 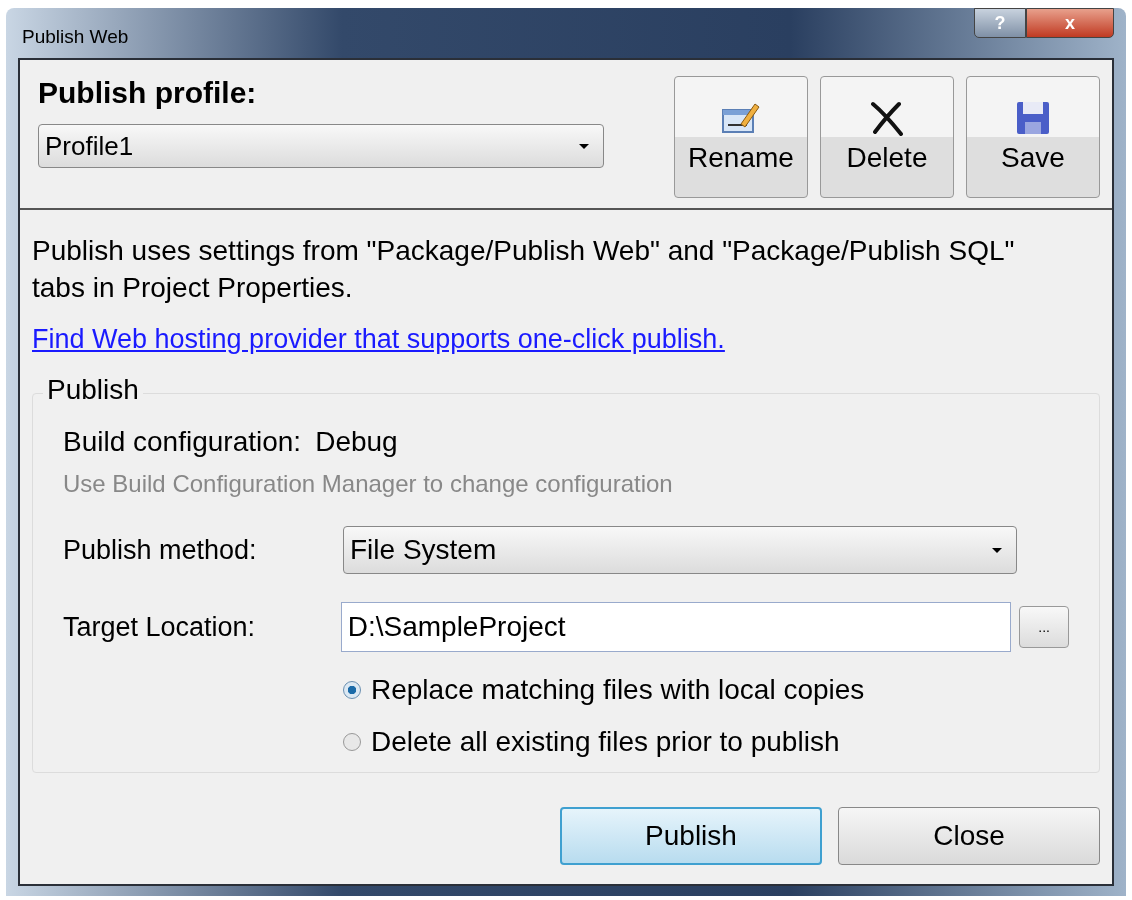 What do you see at coordinates (618, 690) in the screenshot?
I see `option-label: Replace matching files with local copies` at bounding box center [618, 690].